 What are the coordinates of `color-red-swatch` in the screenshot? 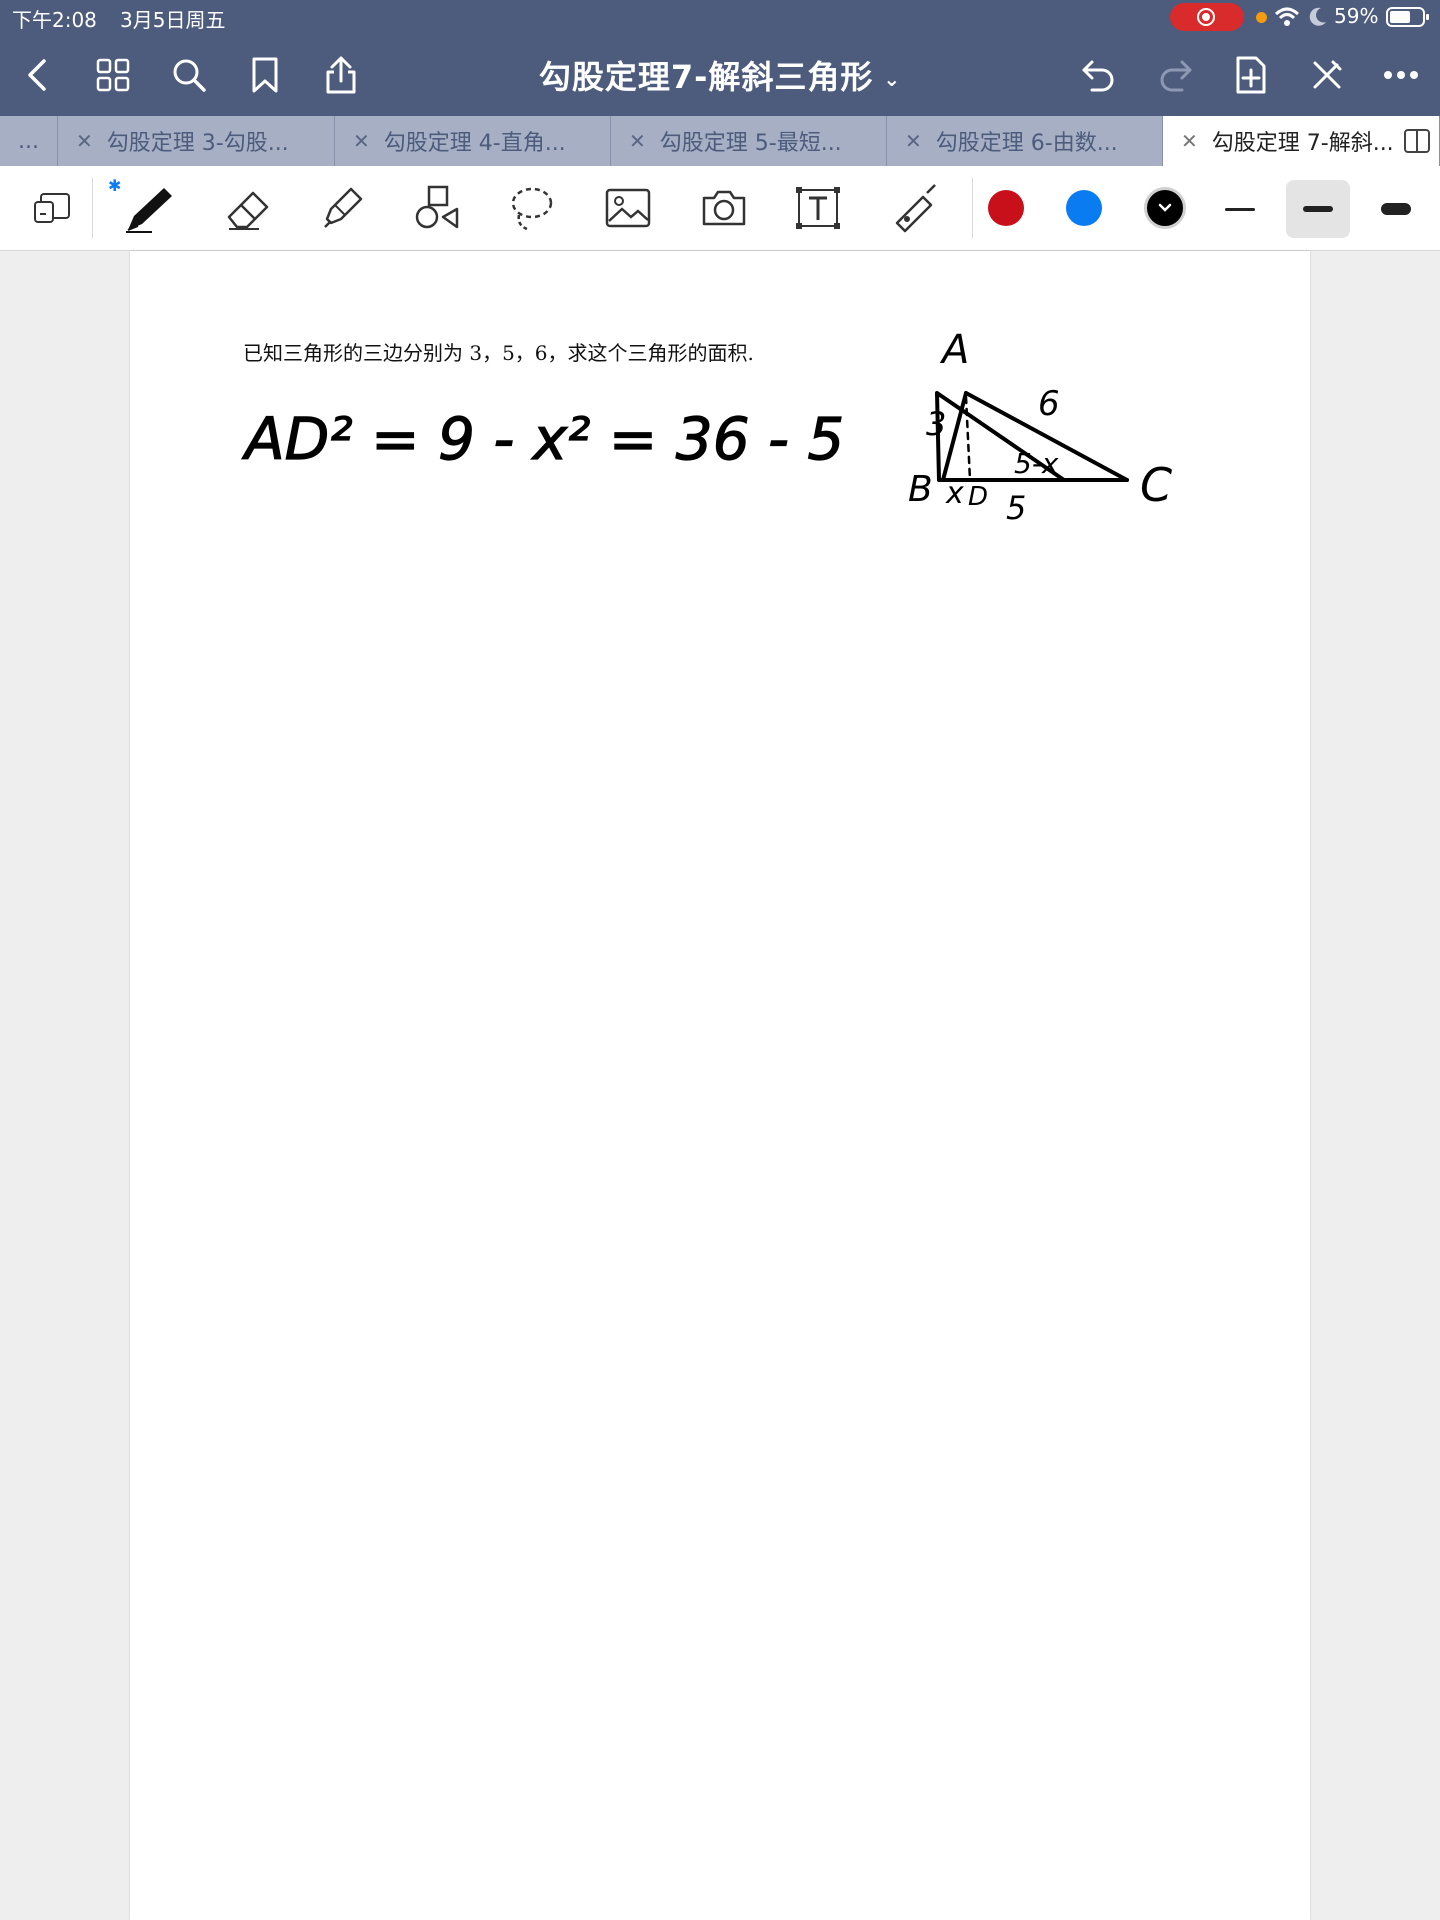 It's located at (1006, 208).